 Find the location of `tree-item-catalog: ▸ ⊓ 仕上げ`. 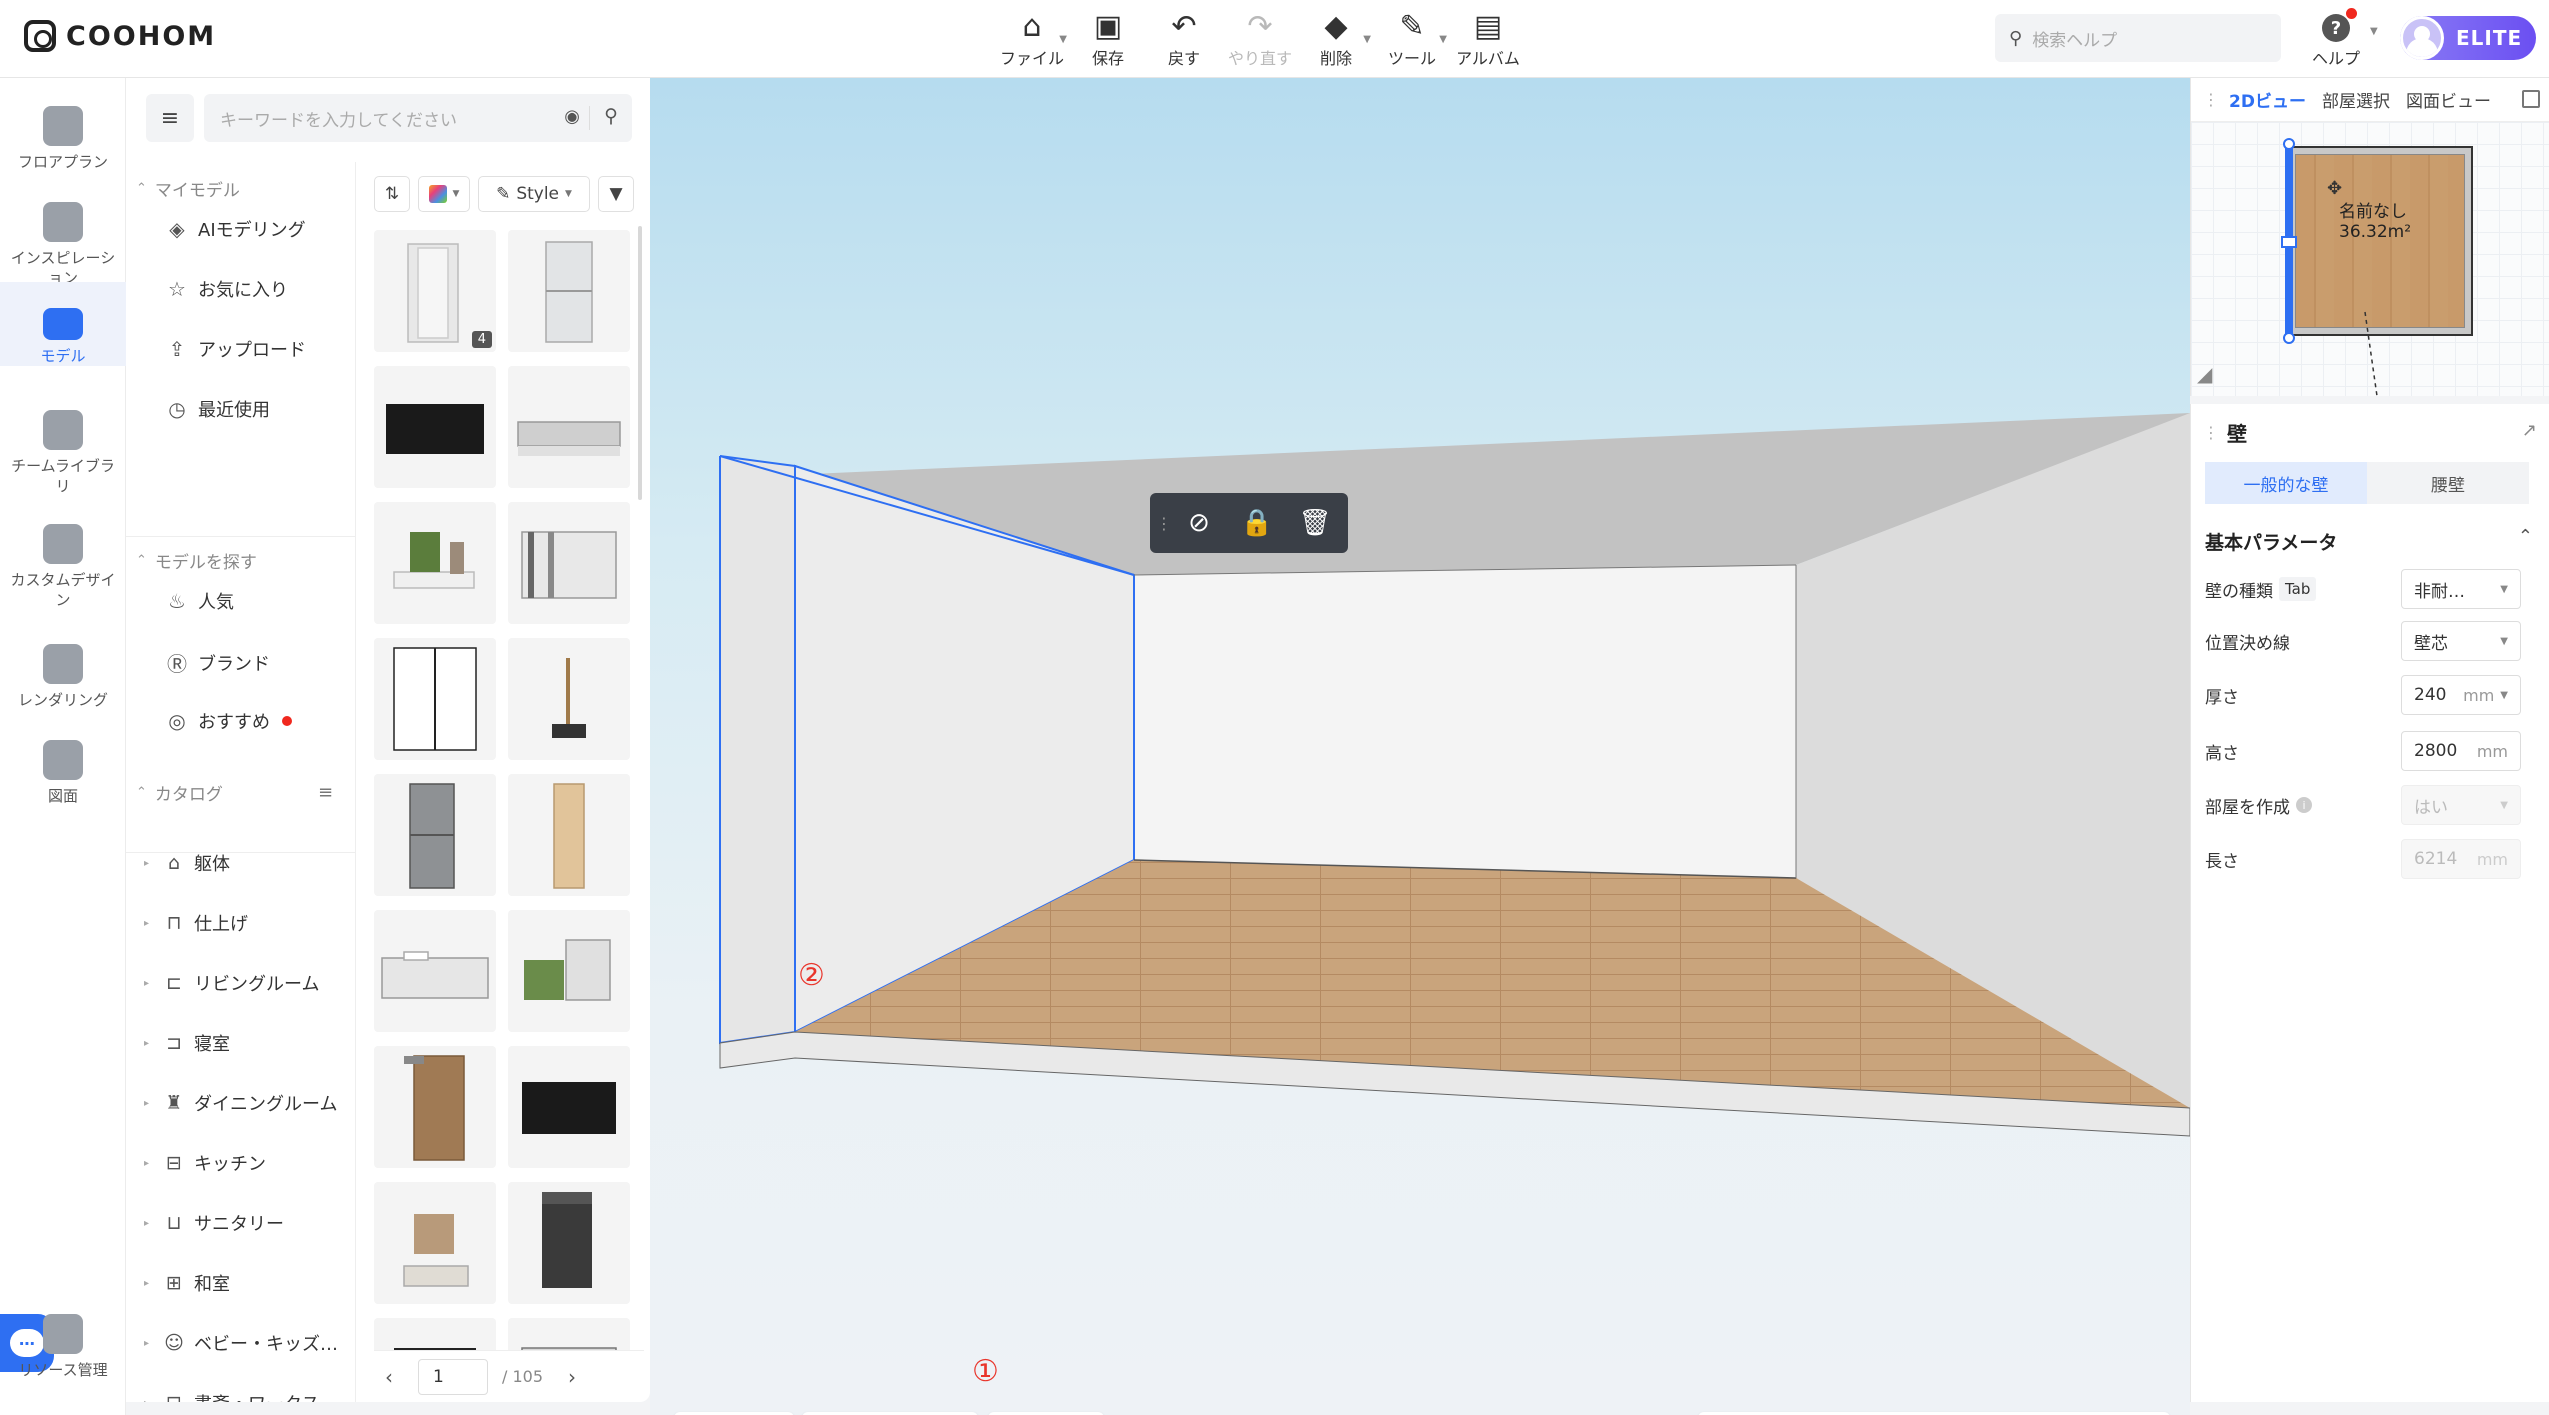

tree-item-catalog: ▸ ⊓ 仕上げ is located at coordinates (196, 923).